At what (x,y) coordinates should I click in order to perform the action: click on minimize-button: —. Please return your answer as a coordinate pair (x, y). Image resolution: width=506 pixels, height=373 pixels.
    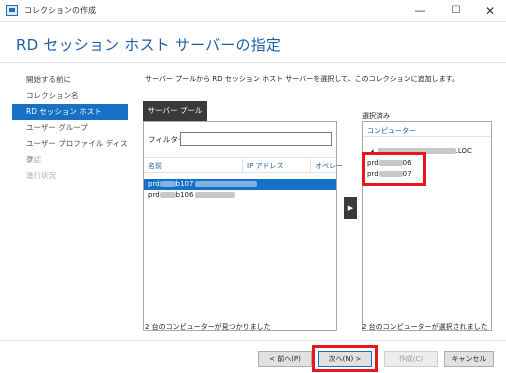
    Looking at the image, I should click on (420, 11).